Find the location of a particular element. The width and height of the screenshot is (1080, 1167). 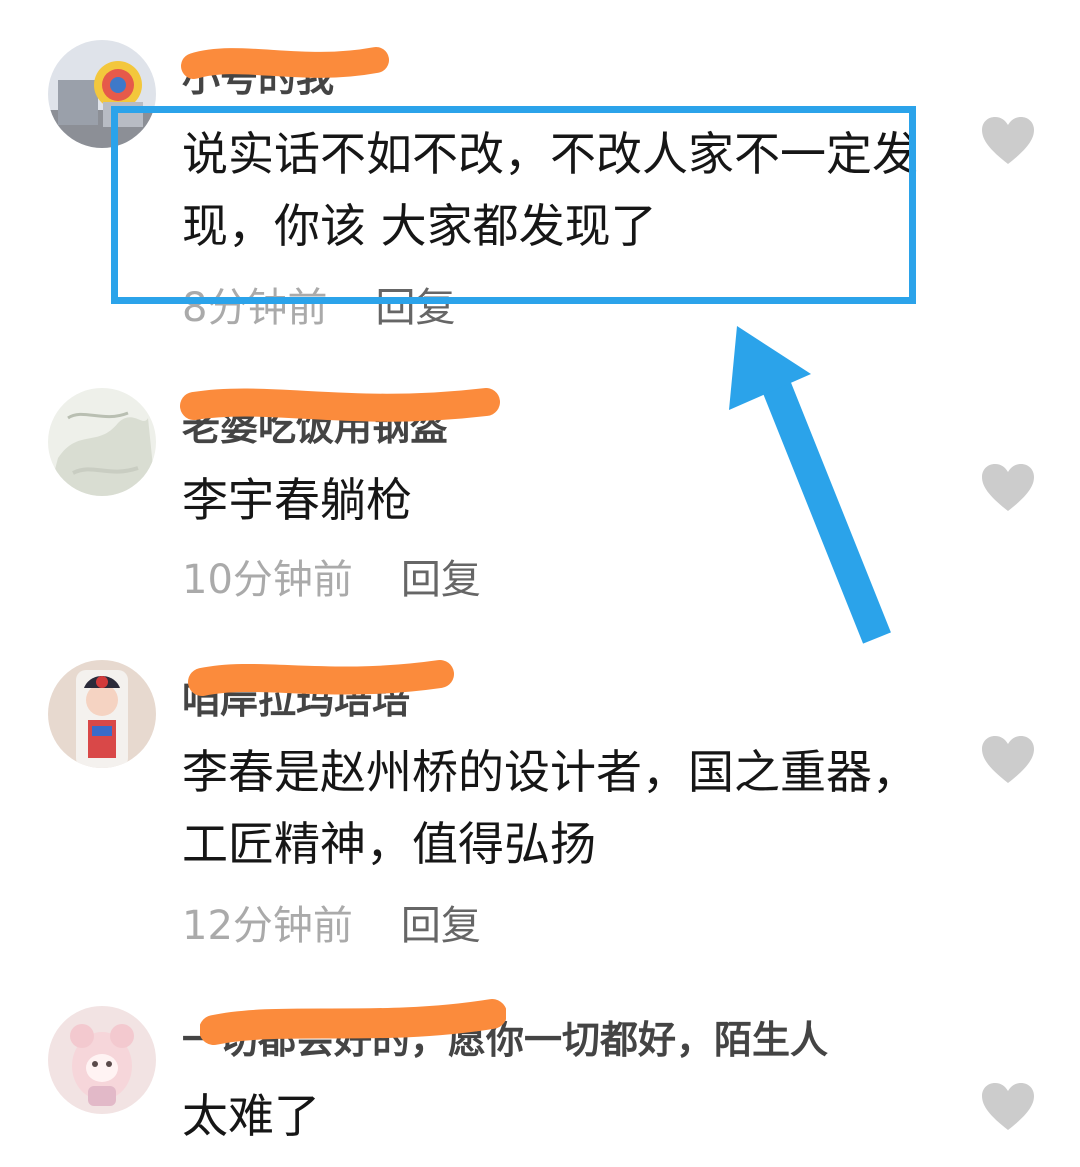

username-redacted-part: 一切都会好的 is located at coordinates (296, 1040).